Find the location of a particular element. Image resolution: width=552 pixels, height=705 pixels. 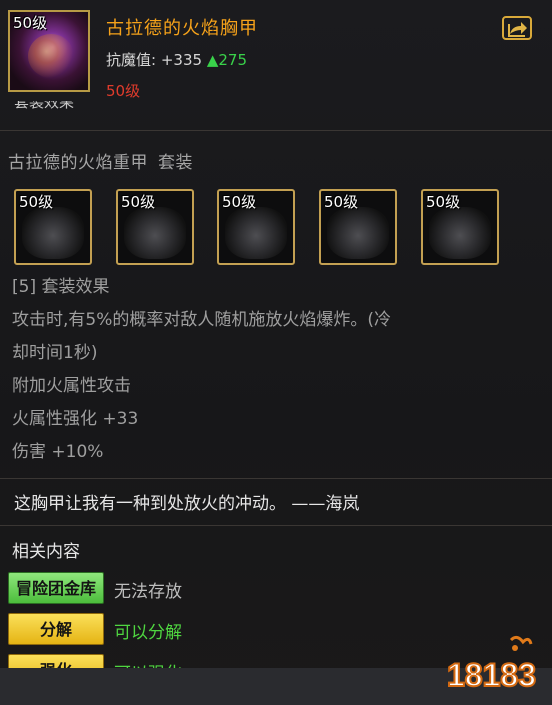

export-button is located at coordinates (517, 28).